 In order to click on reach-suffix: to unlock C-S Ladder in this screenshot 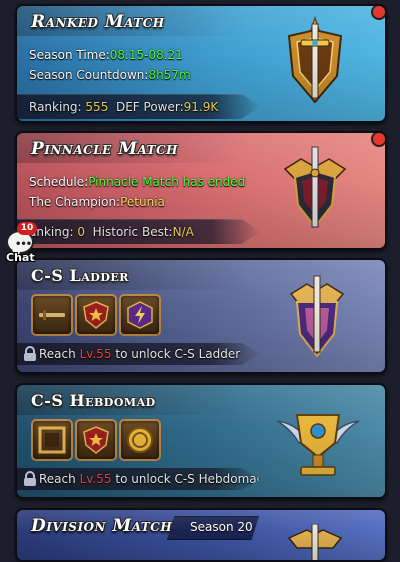, I will do `click(178, 354)`.